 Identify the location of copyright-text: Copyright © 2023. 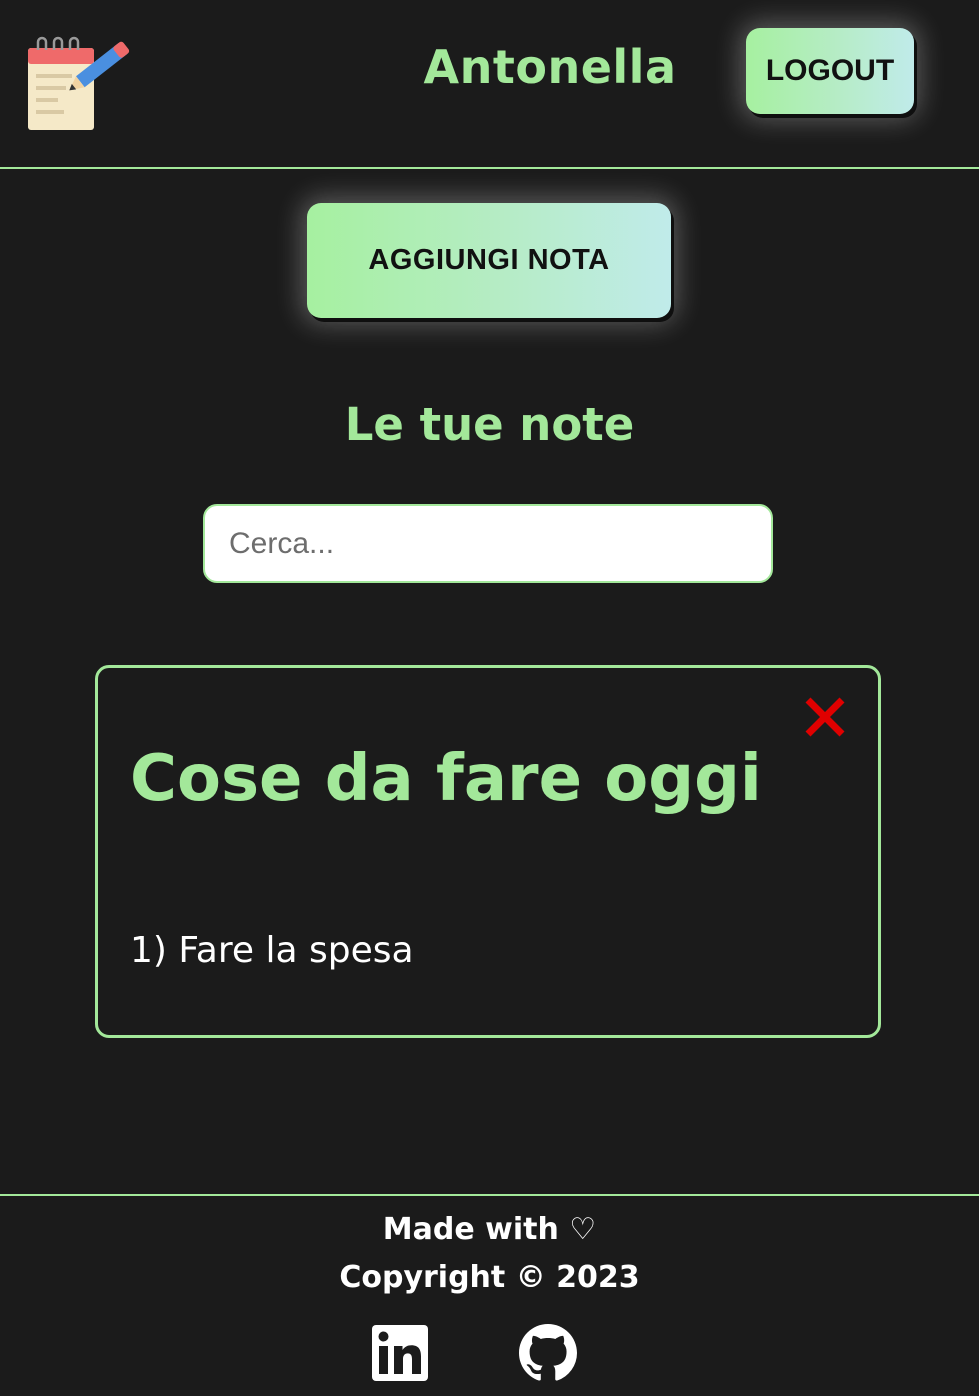
(489, 1277).